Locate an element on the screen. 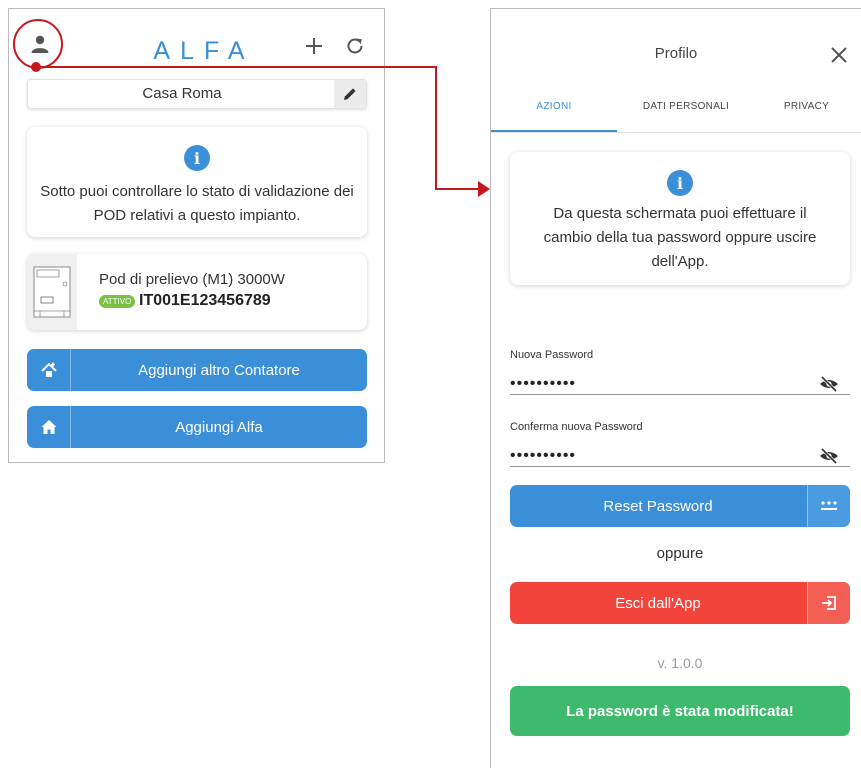  pencil-icon is located at coordinates (350, 94).